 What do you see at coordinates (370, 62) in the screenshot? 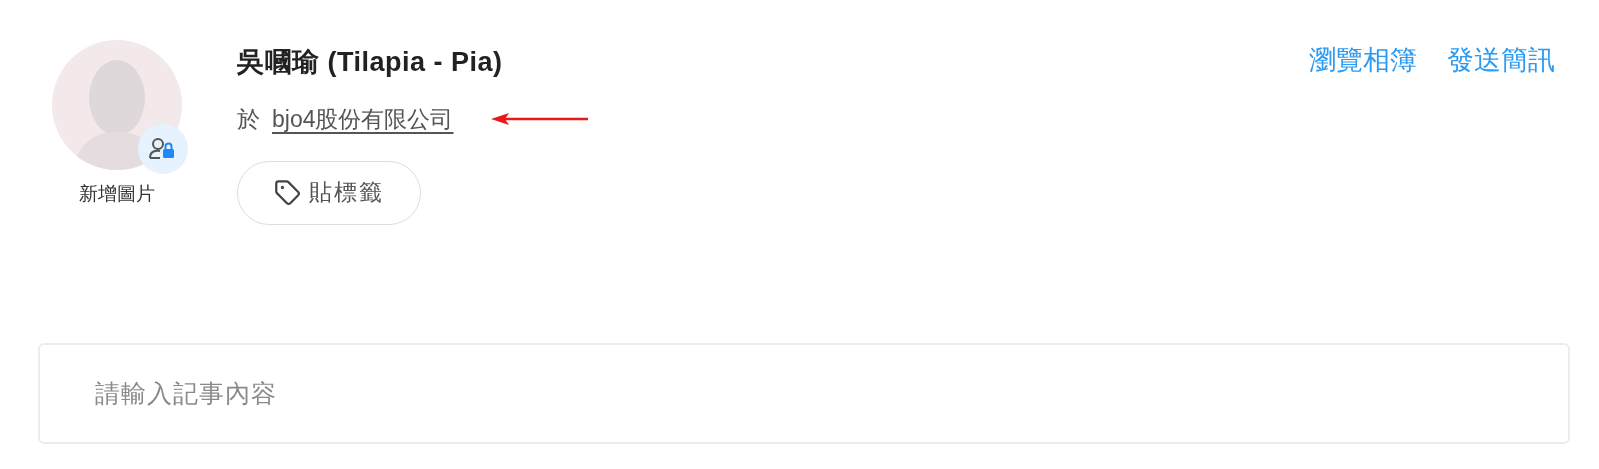
I see `contact-name: 吳嘓瑜 (Tilapia - Pia)` at bounding box center [370, 62].